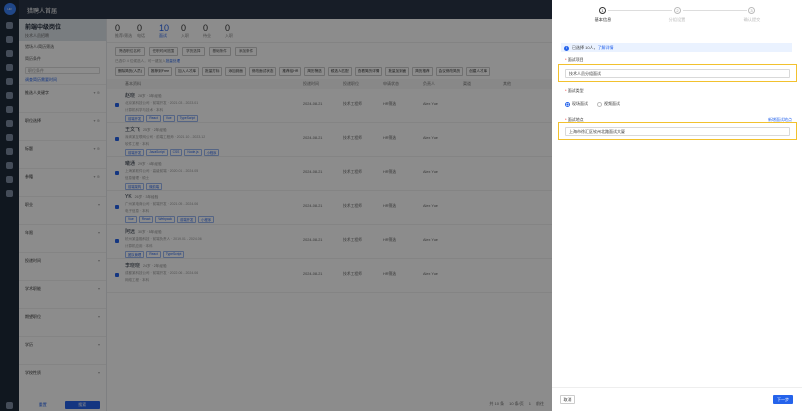 The width and height of the screenshot is (802, 411). Describe the element at coordinates (751, 10) in the screenshot. I see `step-3: 3` at that location.